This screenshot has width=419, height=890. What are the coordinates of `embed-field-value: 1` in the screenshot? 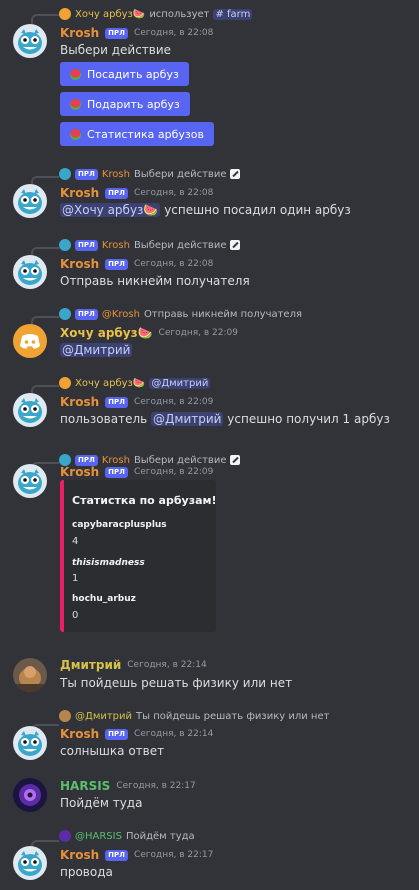 It's located at (75, 578).